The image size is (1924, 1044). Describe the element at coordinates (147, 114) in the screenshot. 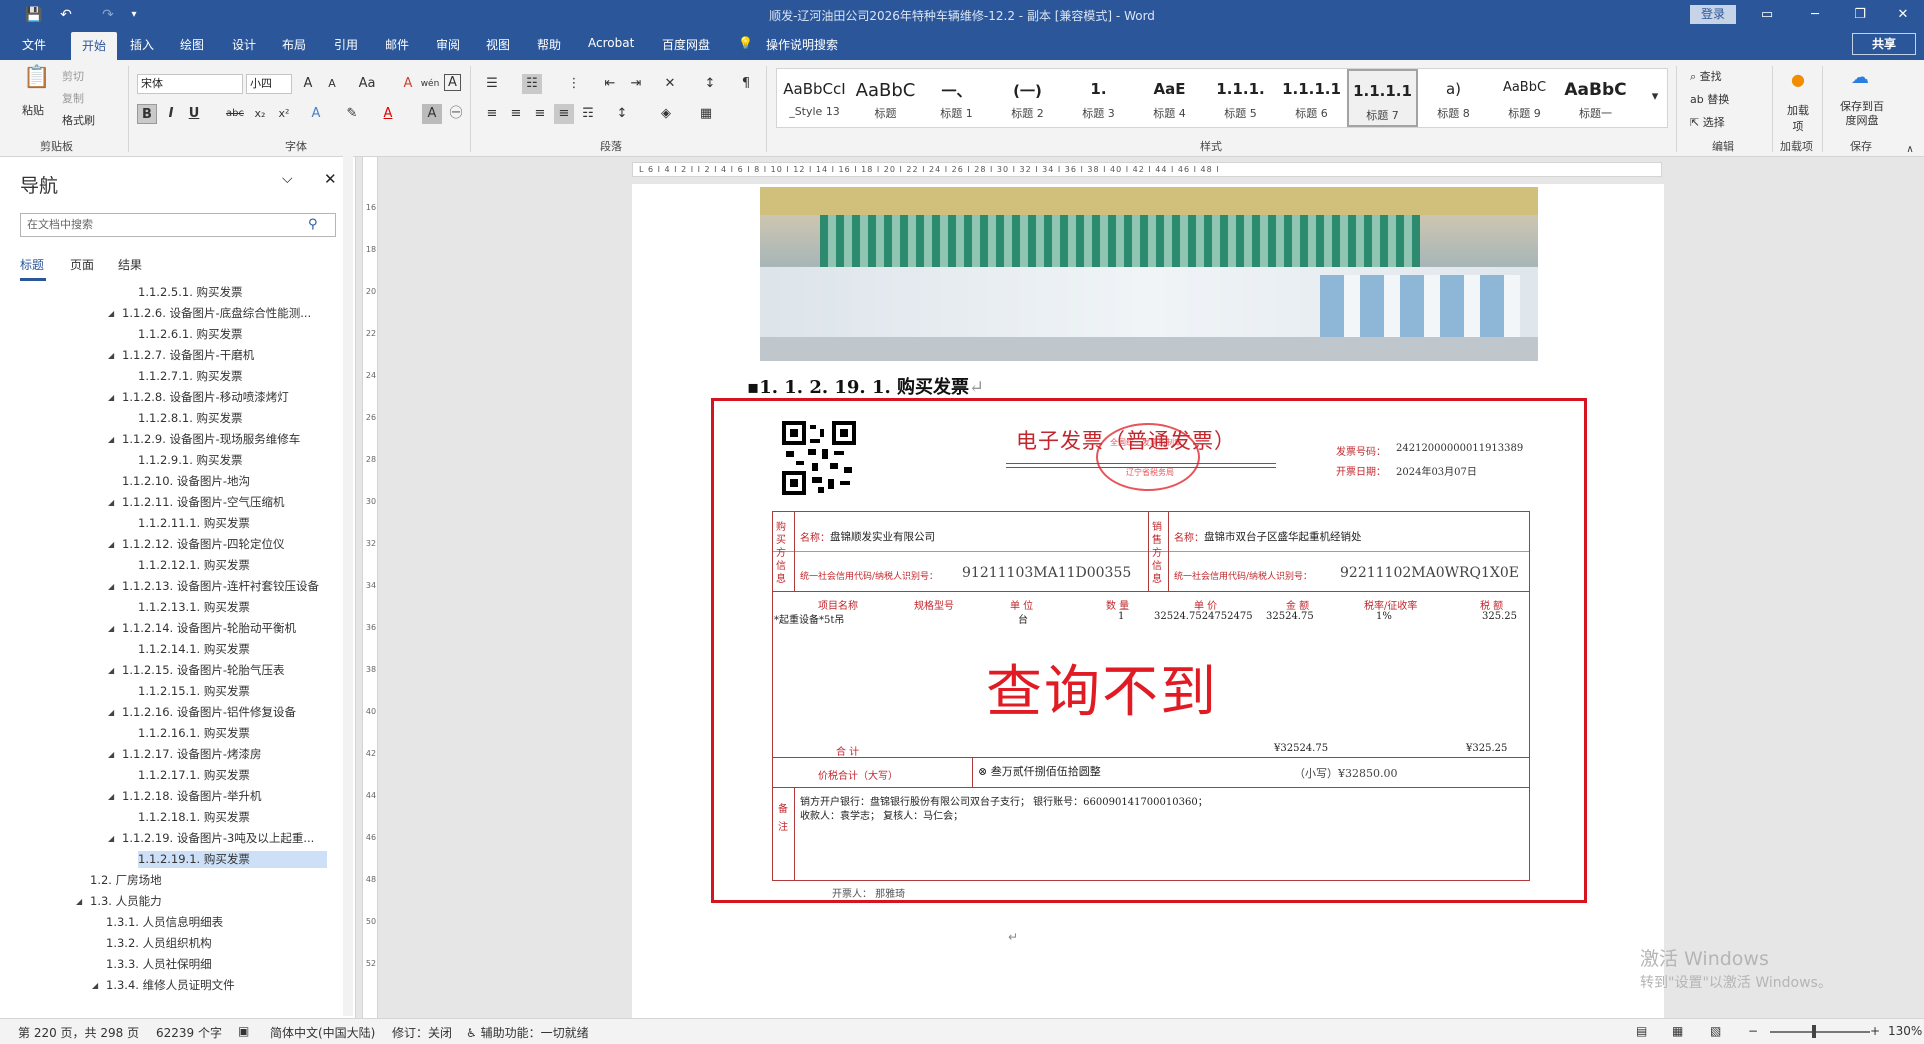

I see `bold-button: B` at that location.